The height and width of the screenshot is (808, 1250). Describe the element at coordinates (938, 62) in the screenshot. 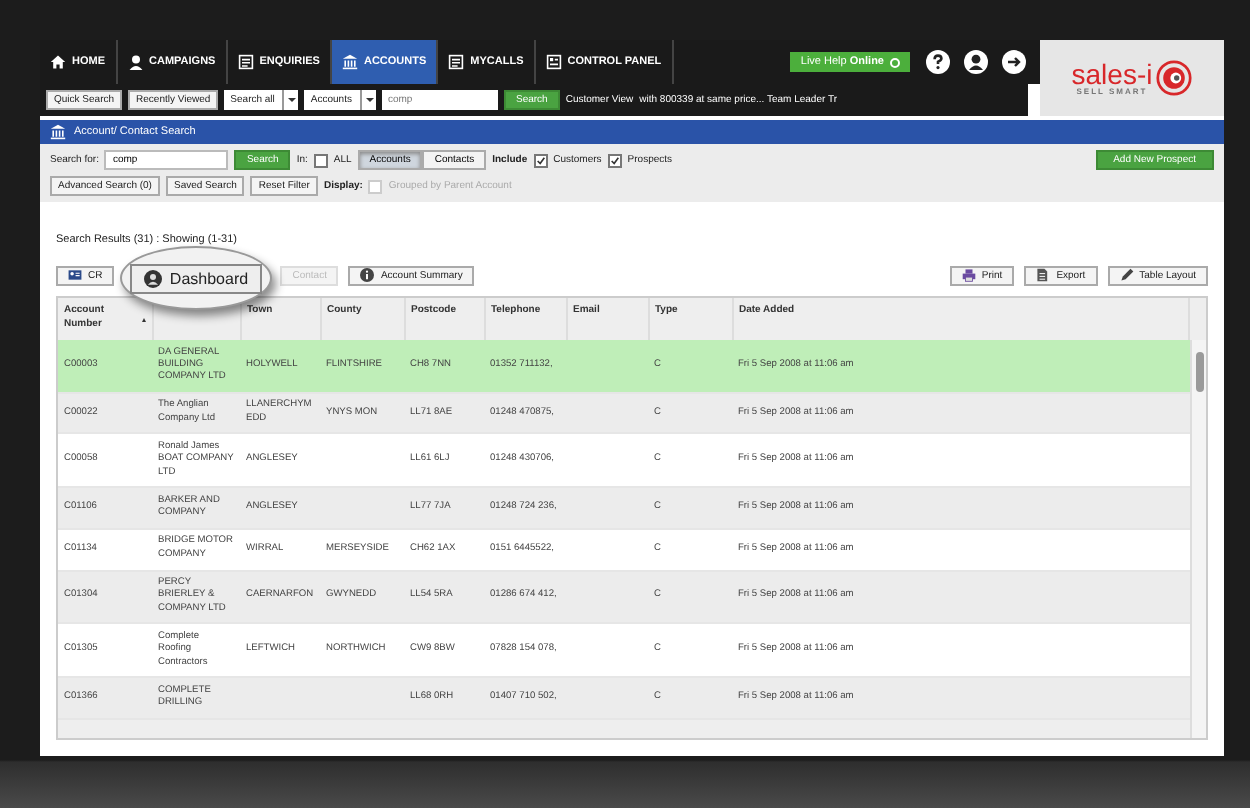

I see `help-icon` at that location.